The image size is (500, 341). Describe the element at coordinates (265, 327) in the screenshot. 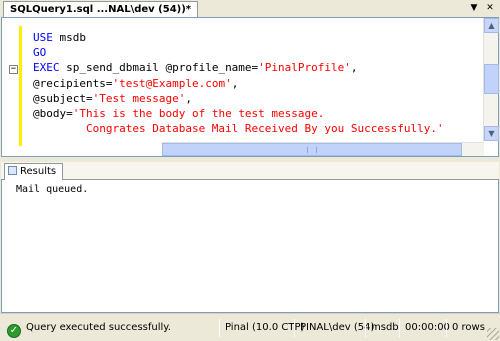

I see `status-server: Pinal (10.0 CTP)` at that location.